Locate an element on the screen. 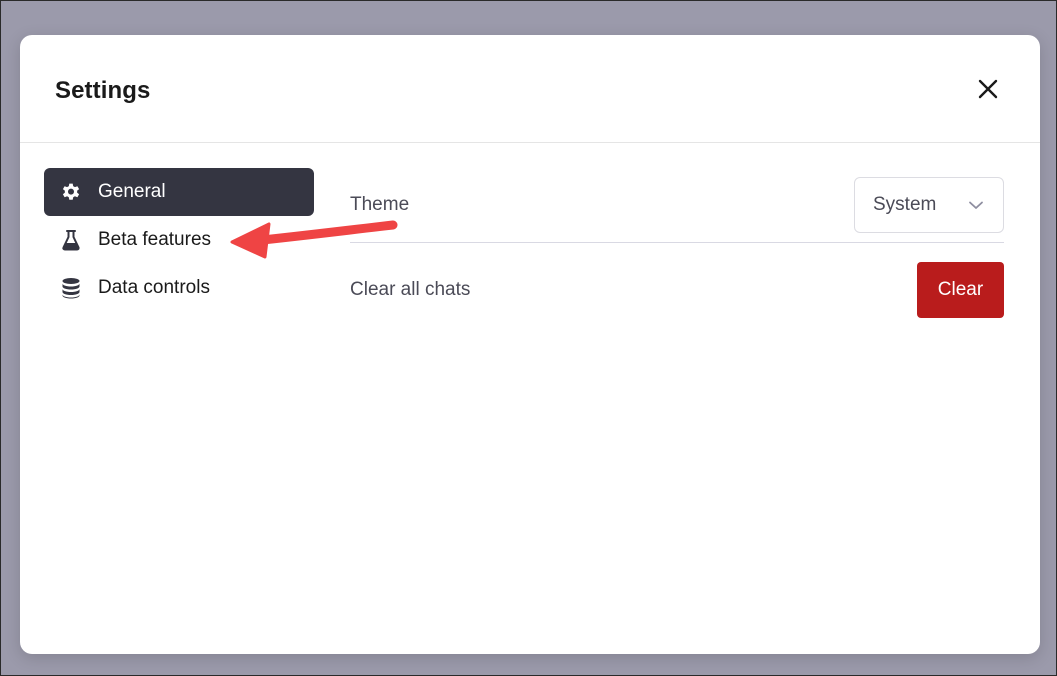 This screenshot has height=676, width=1057. theme-row: Theme System is located at coordinates (677, 205).